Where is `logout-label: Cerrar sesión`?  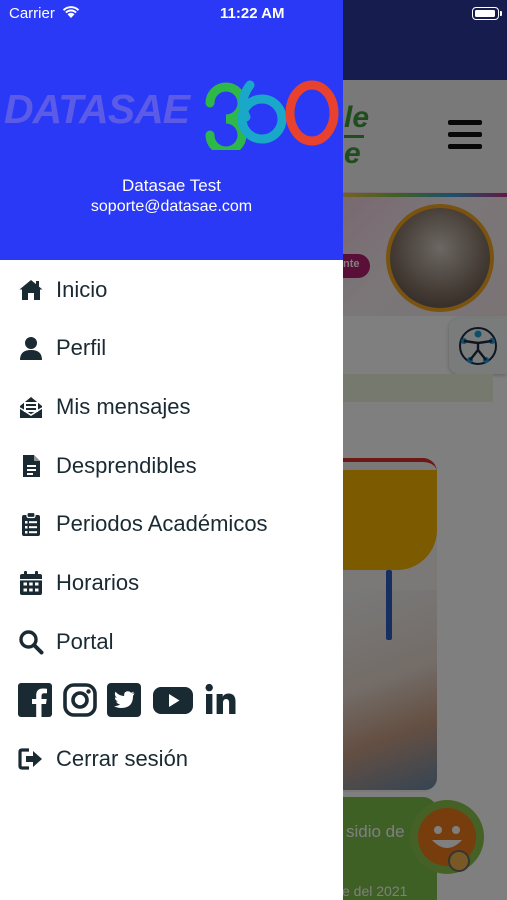 logout-label: Cerrar sesión is located at coordinates (122, 758).